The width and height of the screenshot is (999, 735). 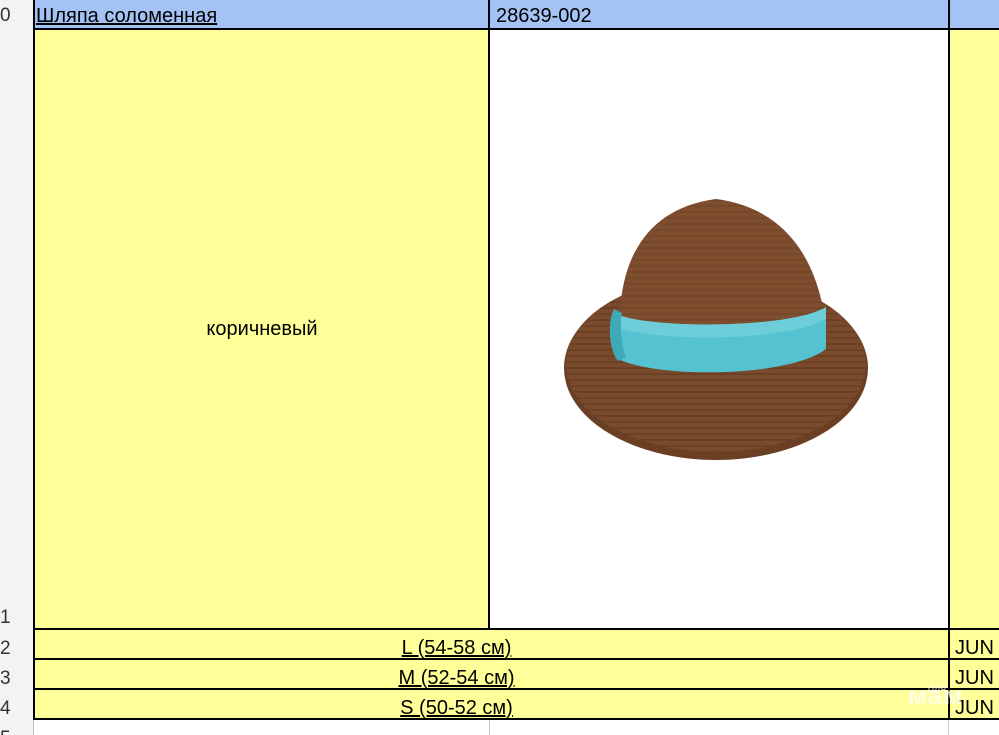 What do you see at coordinates (5, 617) in the screenshot?
I see `row-number-1: 1` at bounding box center [5, 617].